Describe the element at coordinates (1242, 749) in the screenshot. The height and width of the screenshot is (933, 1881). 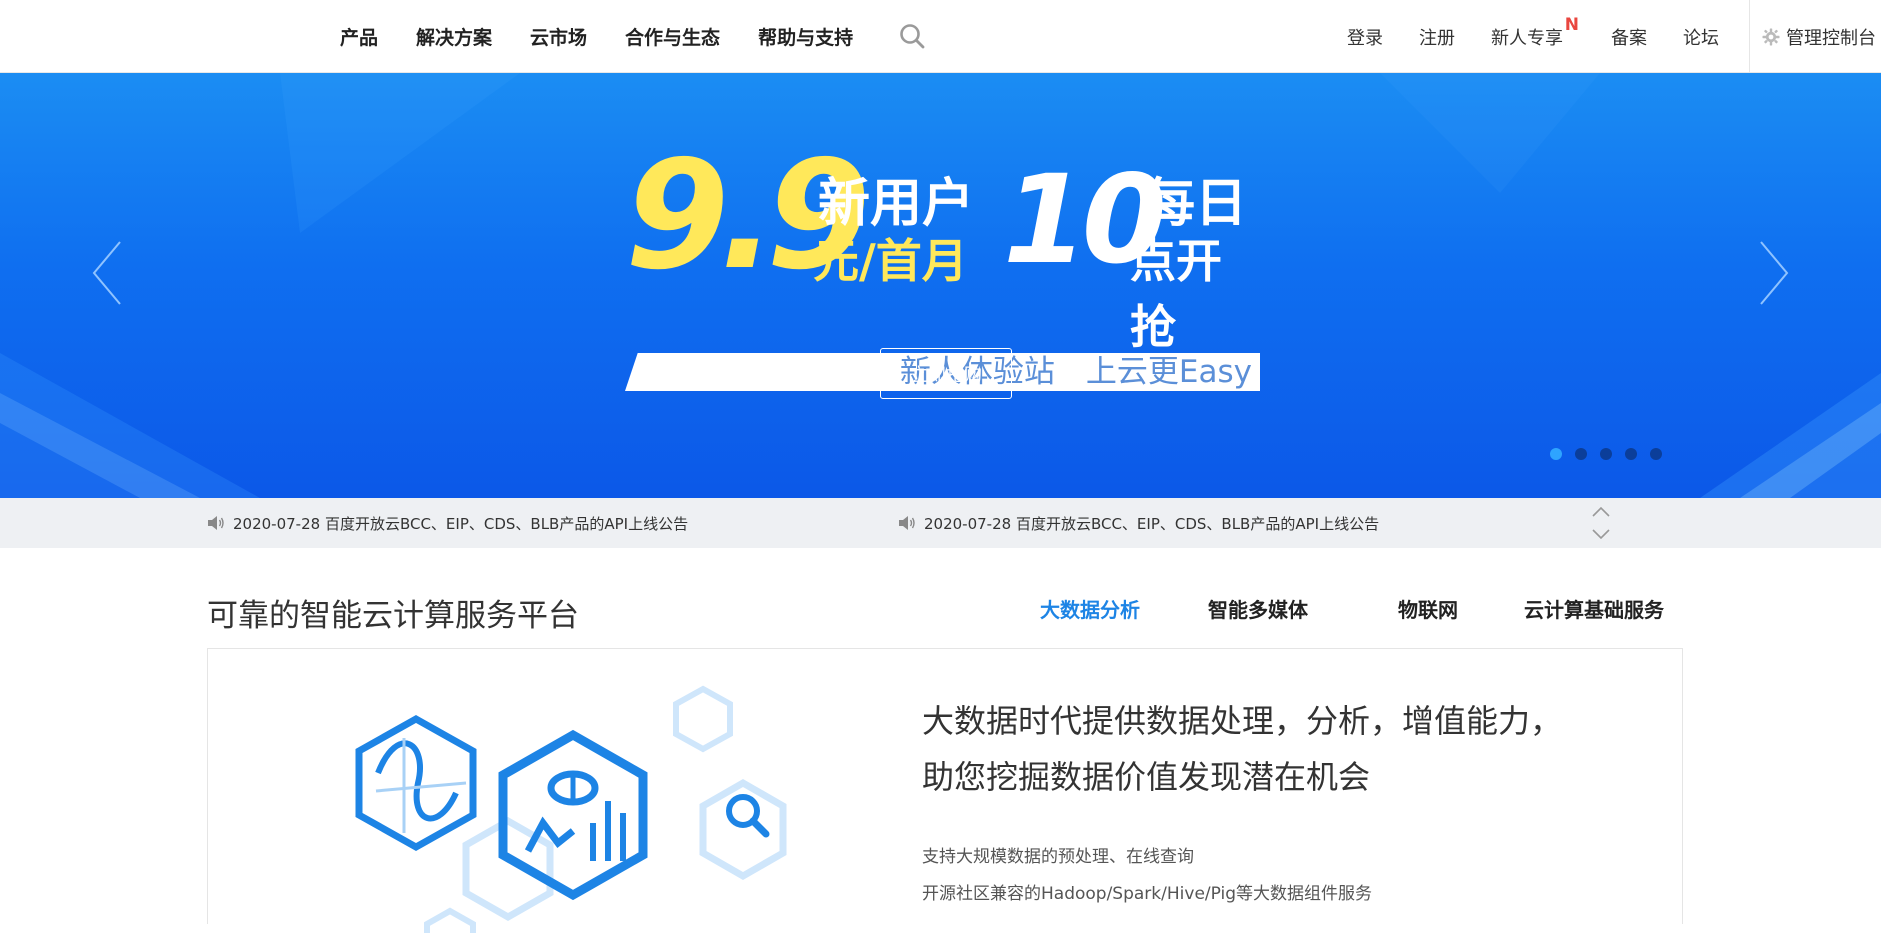
I see `panel-headline: 大数据时代提供数据处理，分析，增值能力， 助您挖掘数据价值发现潜在机会` at that location.